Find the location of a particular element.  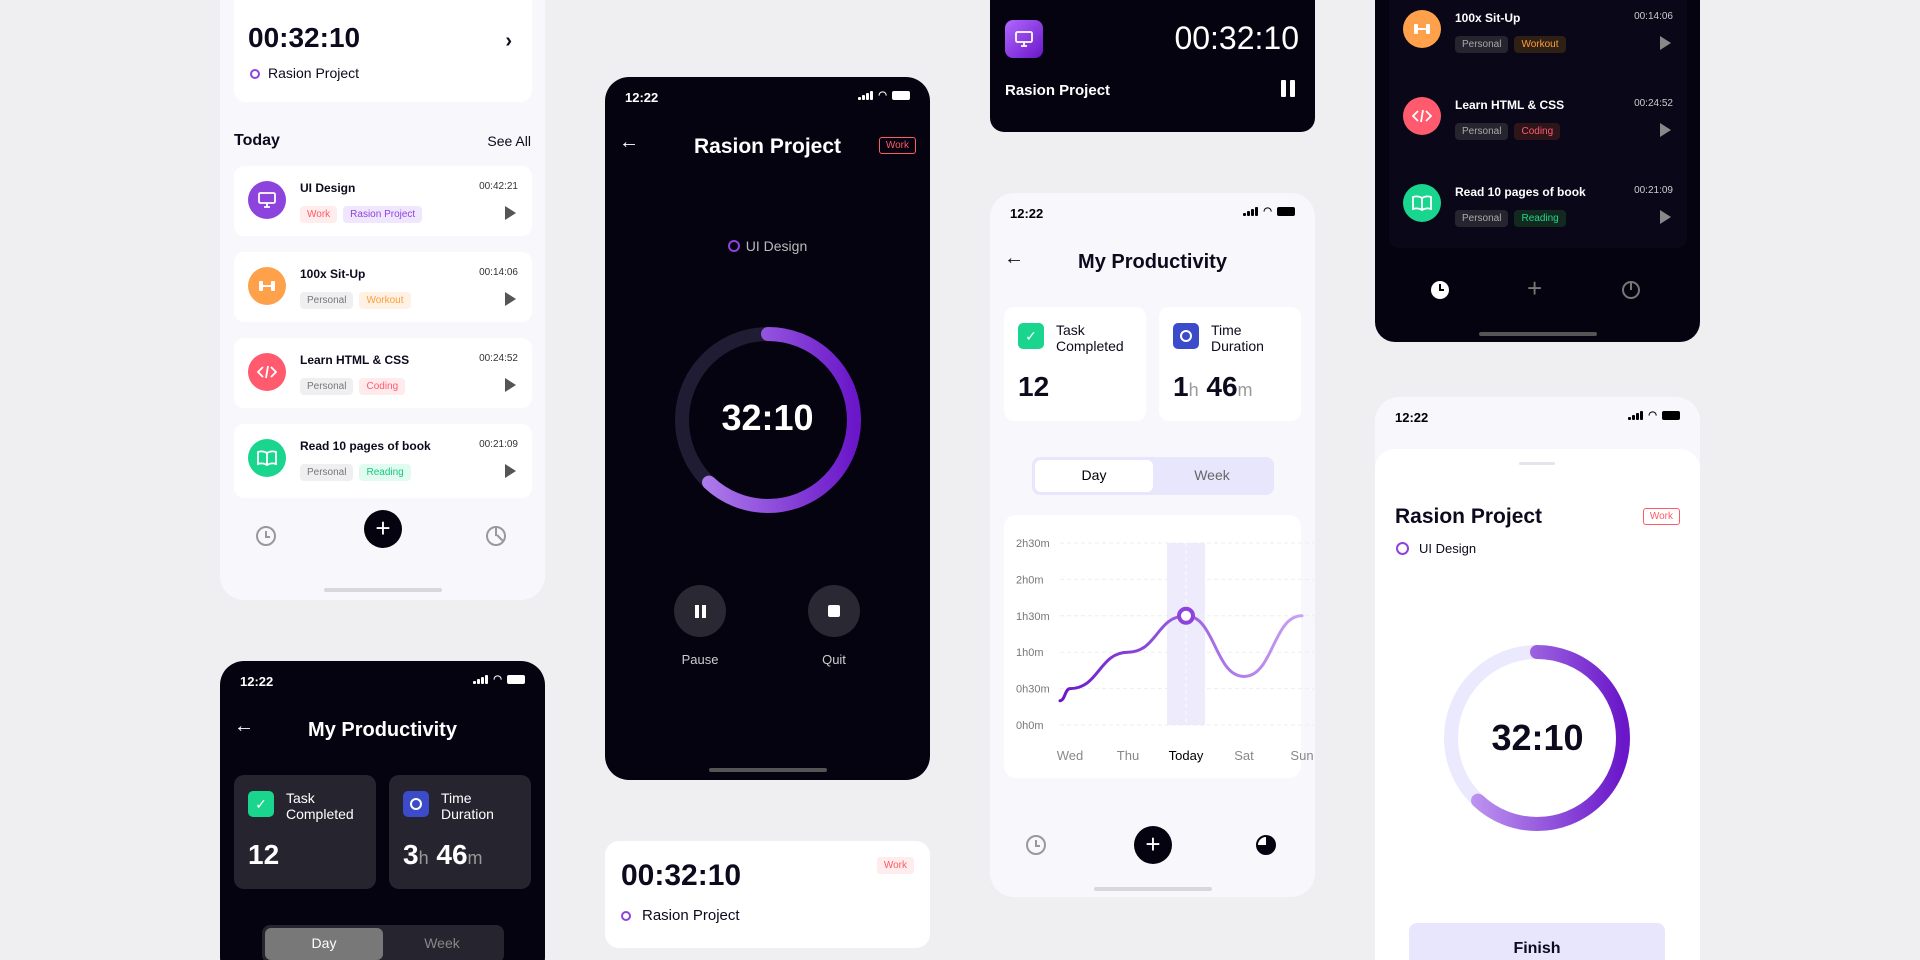

time-duration-card: Time Duration 1h 46m is located at coordinates (1230, 364).